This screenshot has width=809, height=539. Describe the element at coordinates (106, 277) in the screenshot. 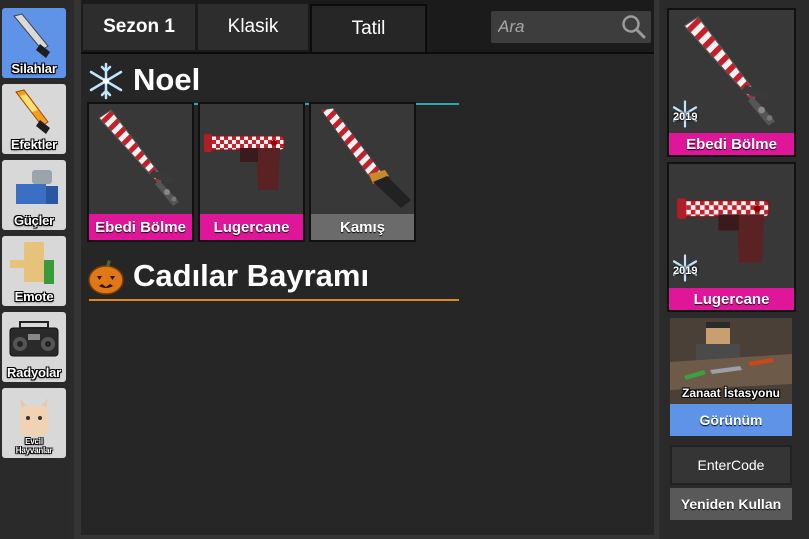

I see `pumpkin-icon` at that location.